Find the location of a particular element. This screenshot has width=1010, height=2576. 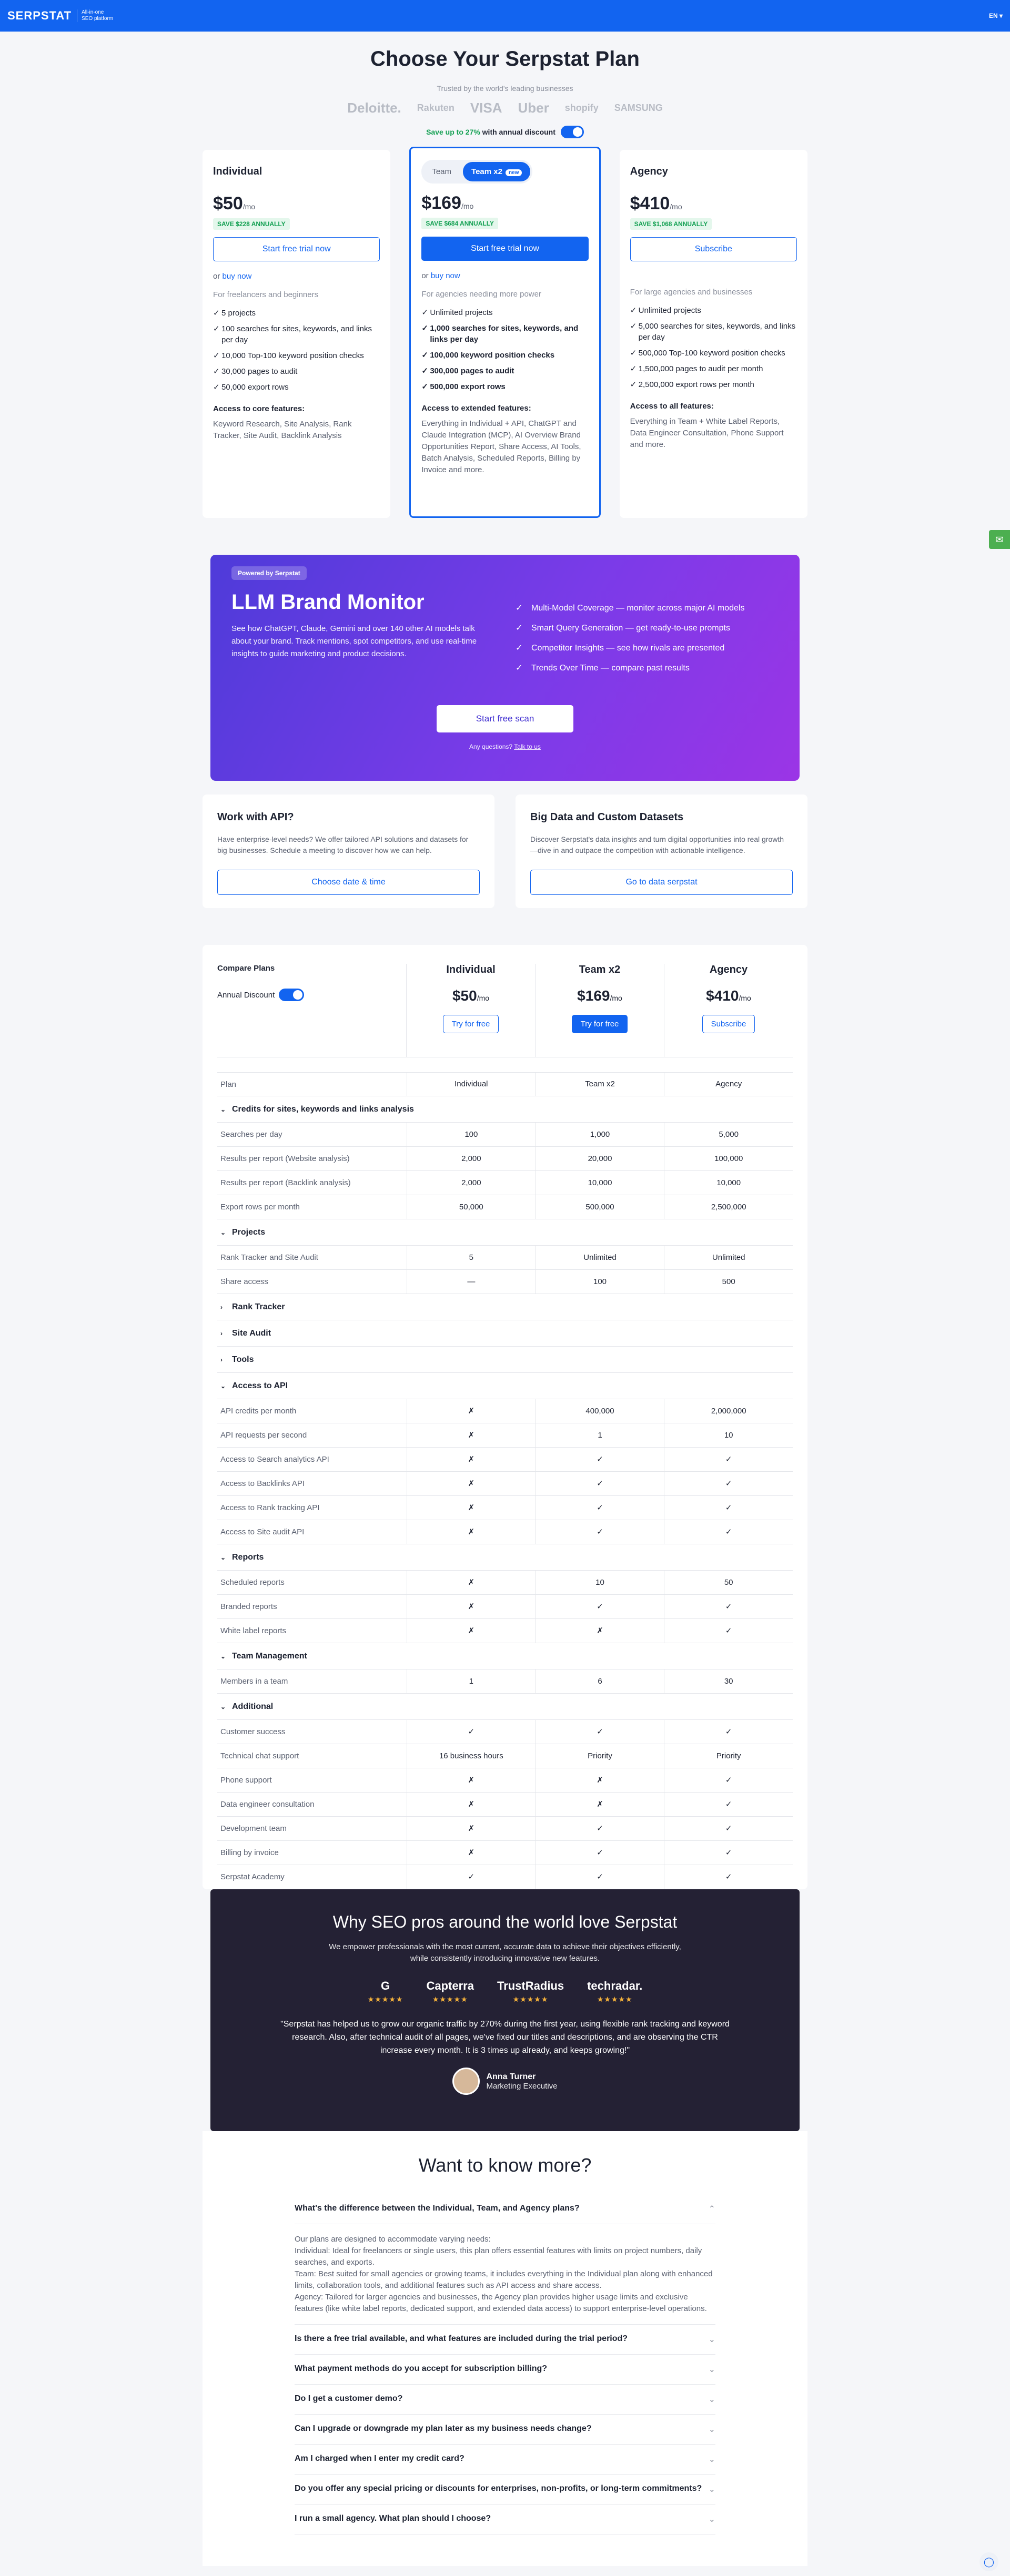

testimonial-author: Anna Turner Marketing Executive is located at coordinates (505, 2081).